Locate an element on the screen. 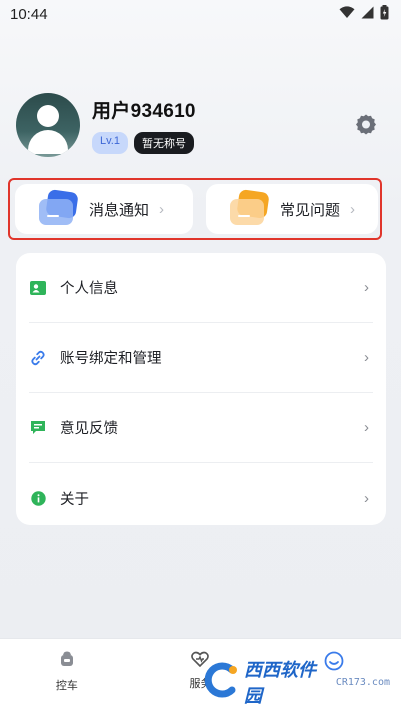 The image size is (401, 713). avatar is located at coordinates (48, 125).